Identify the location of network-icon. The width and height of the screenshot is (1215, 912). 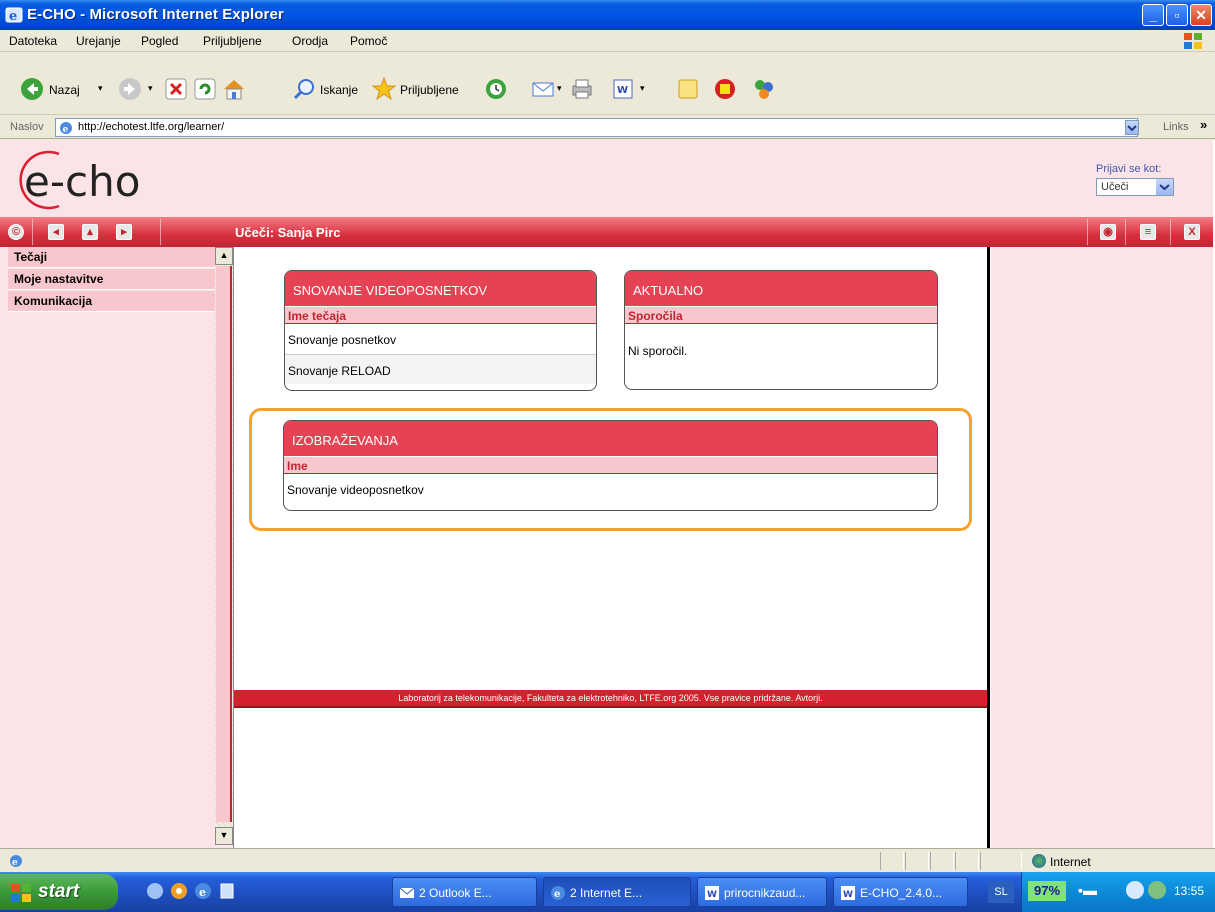
(1157, 890).